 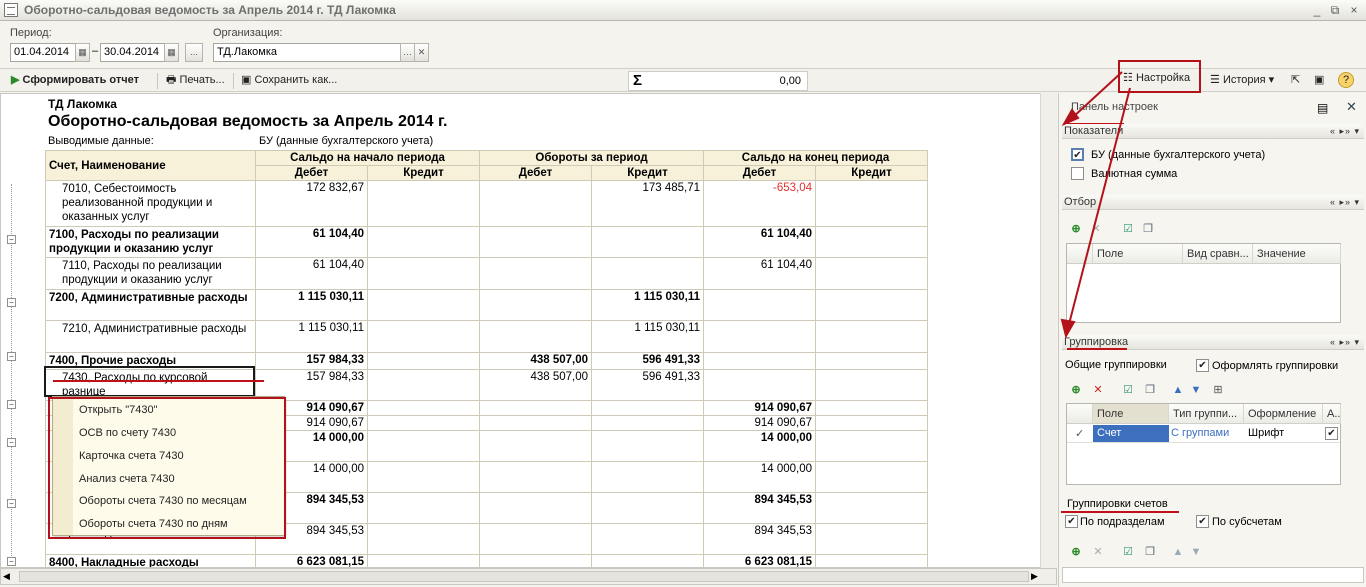 I want to click on annotation-arrows, so click(x=1095, y=205).